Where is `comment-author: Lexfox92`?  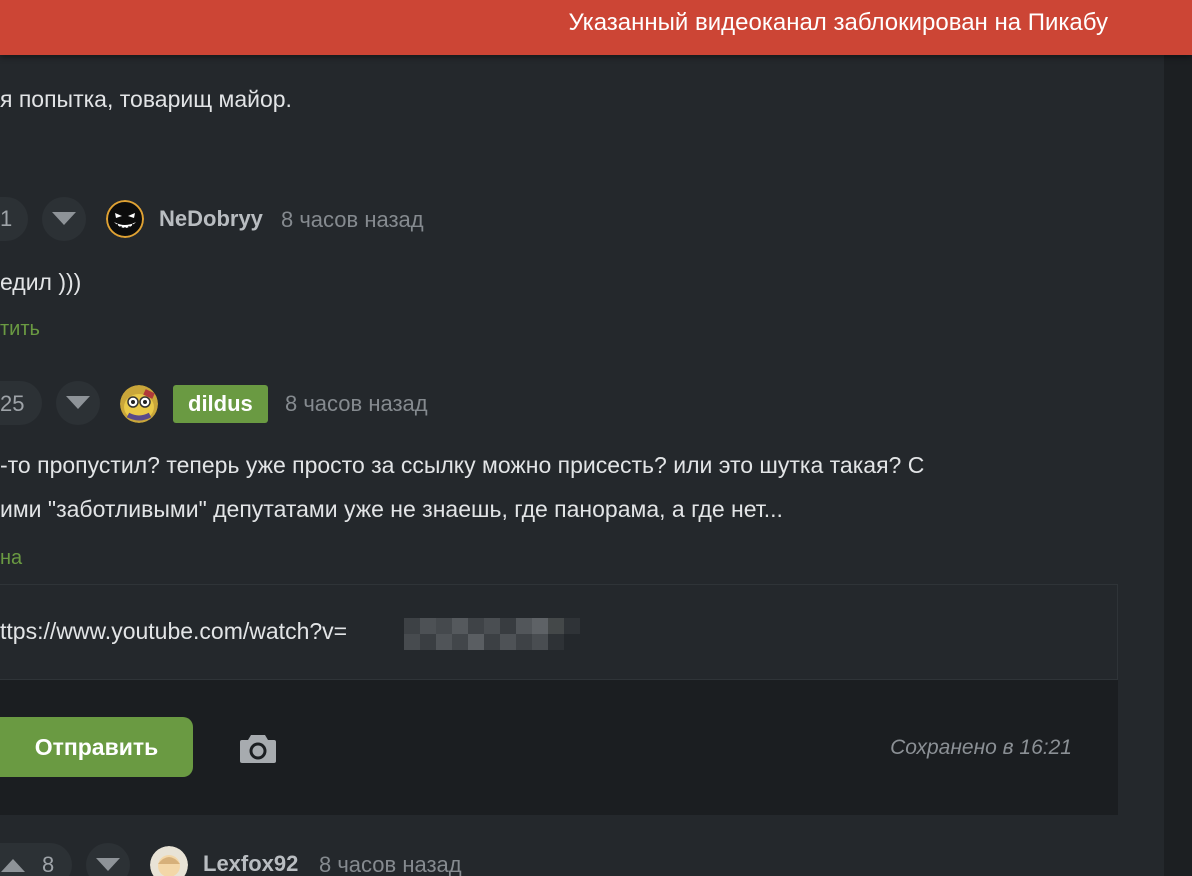 comment-author: Lexfox92 is located at coordinates (250, 863).